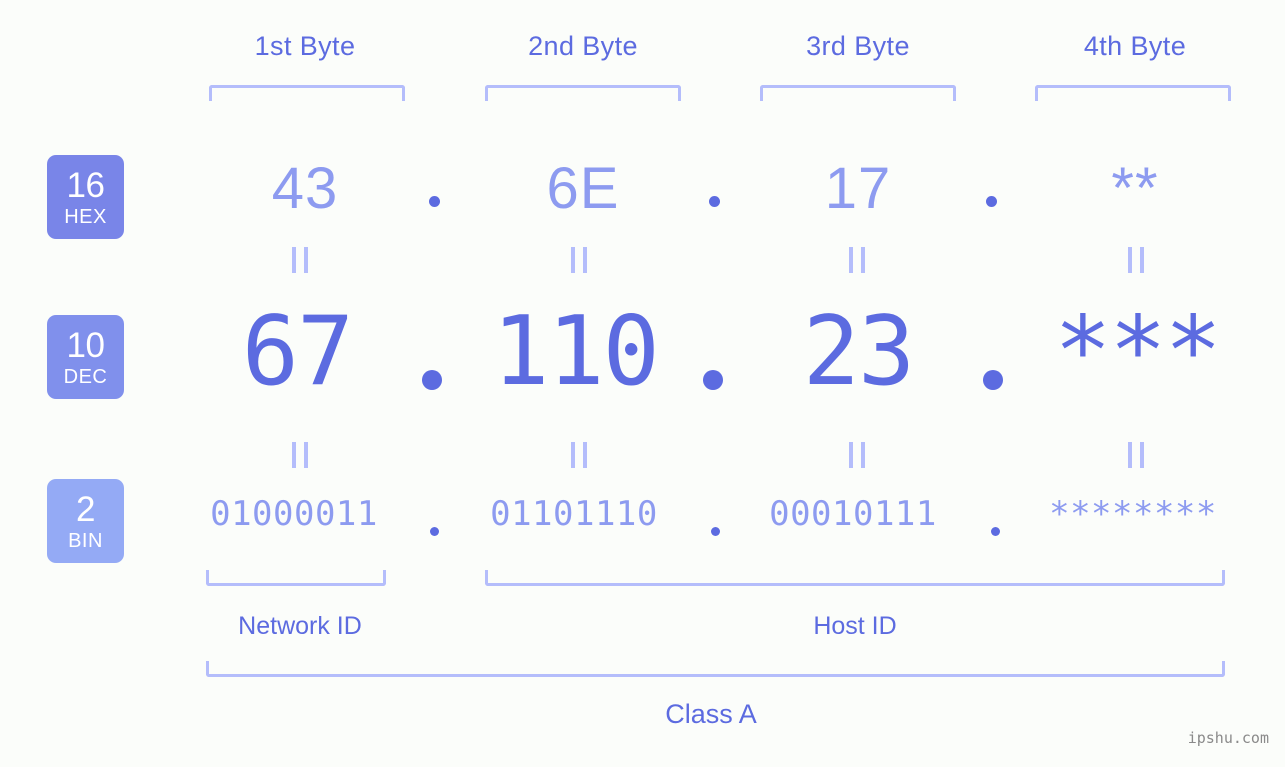 This screenshot has width=1285, height=767. What do you see at coordinates (858, 352) in the screenshot?
I see `dec-byte-3: 23` at bounding box center [858, 352].